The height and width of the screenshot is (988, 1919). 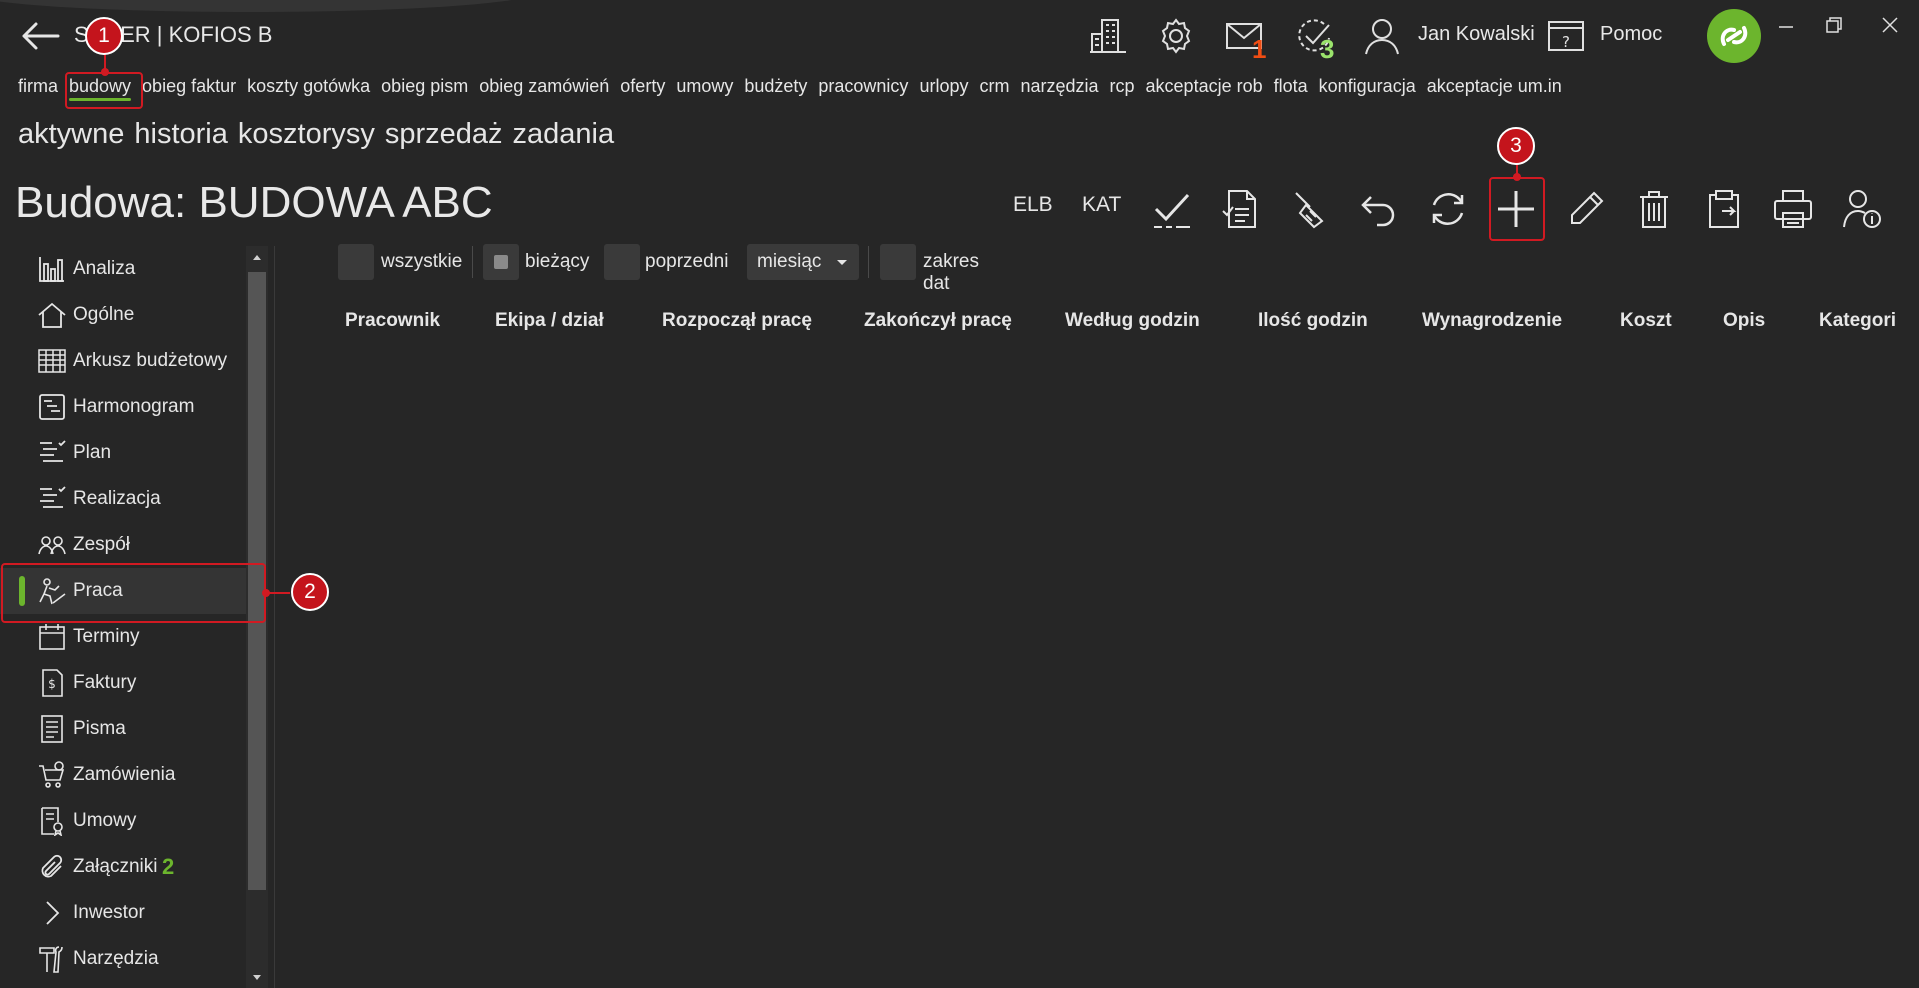 What do you see at coordinates (105, 820) in the screenshot?
I see `sidebar-item-label: Umowy` at bounding box center [105, 820].